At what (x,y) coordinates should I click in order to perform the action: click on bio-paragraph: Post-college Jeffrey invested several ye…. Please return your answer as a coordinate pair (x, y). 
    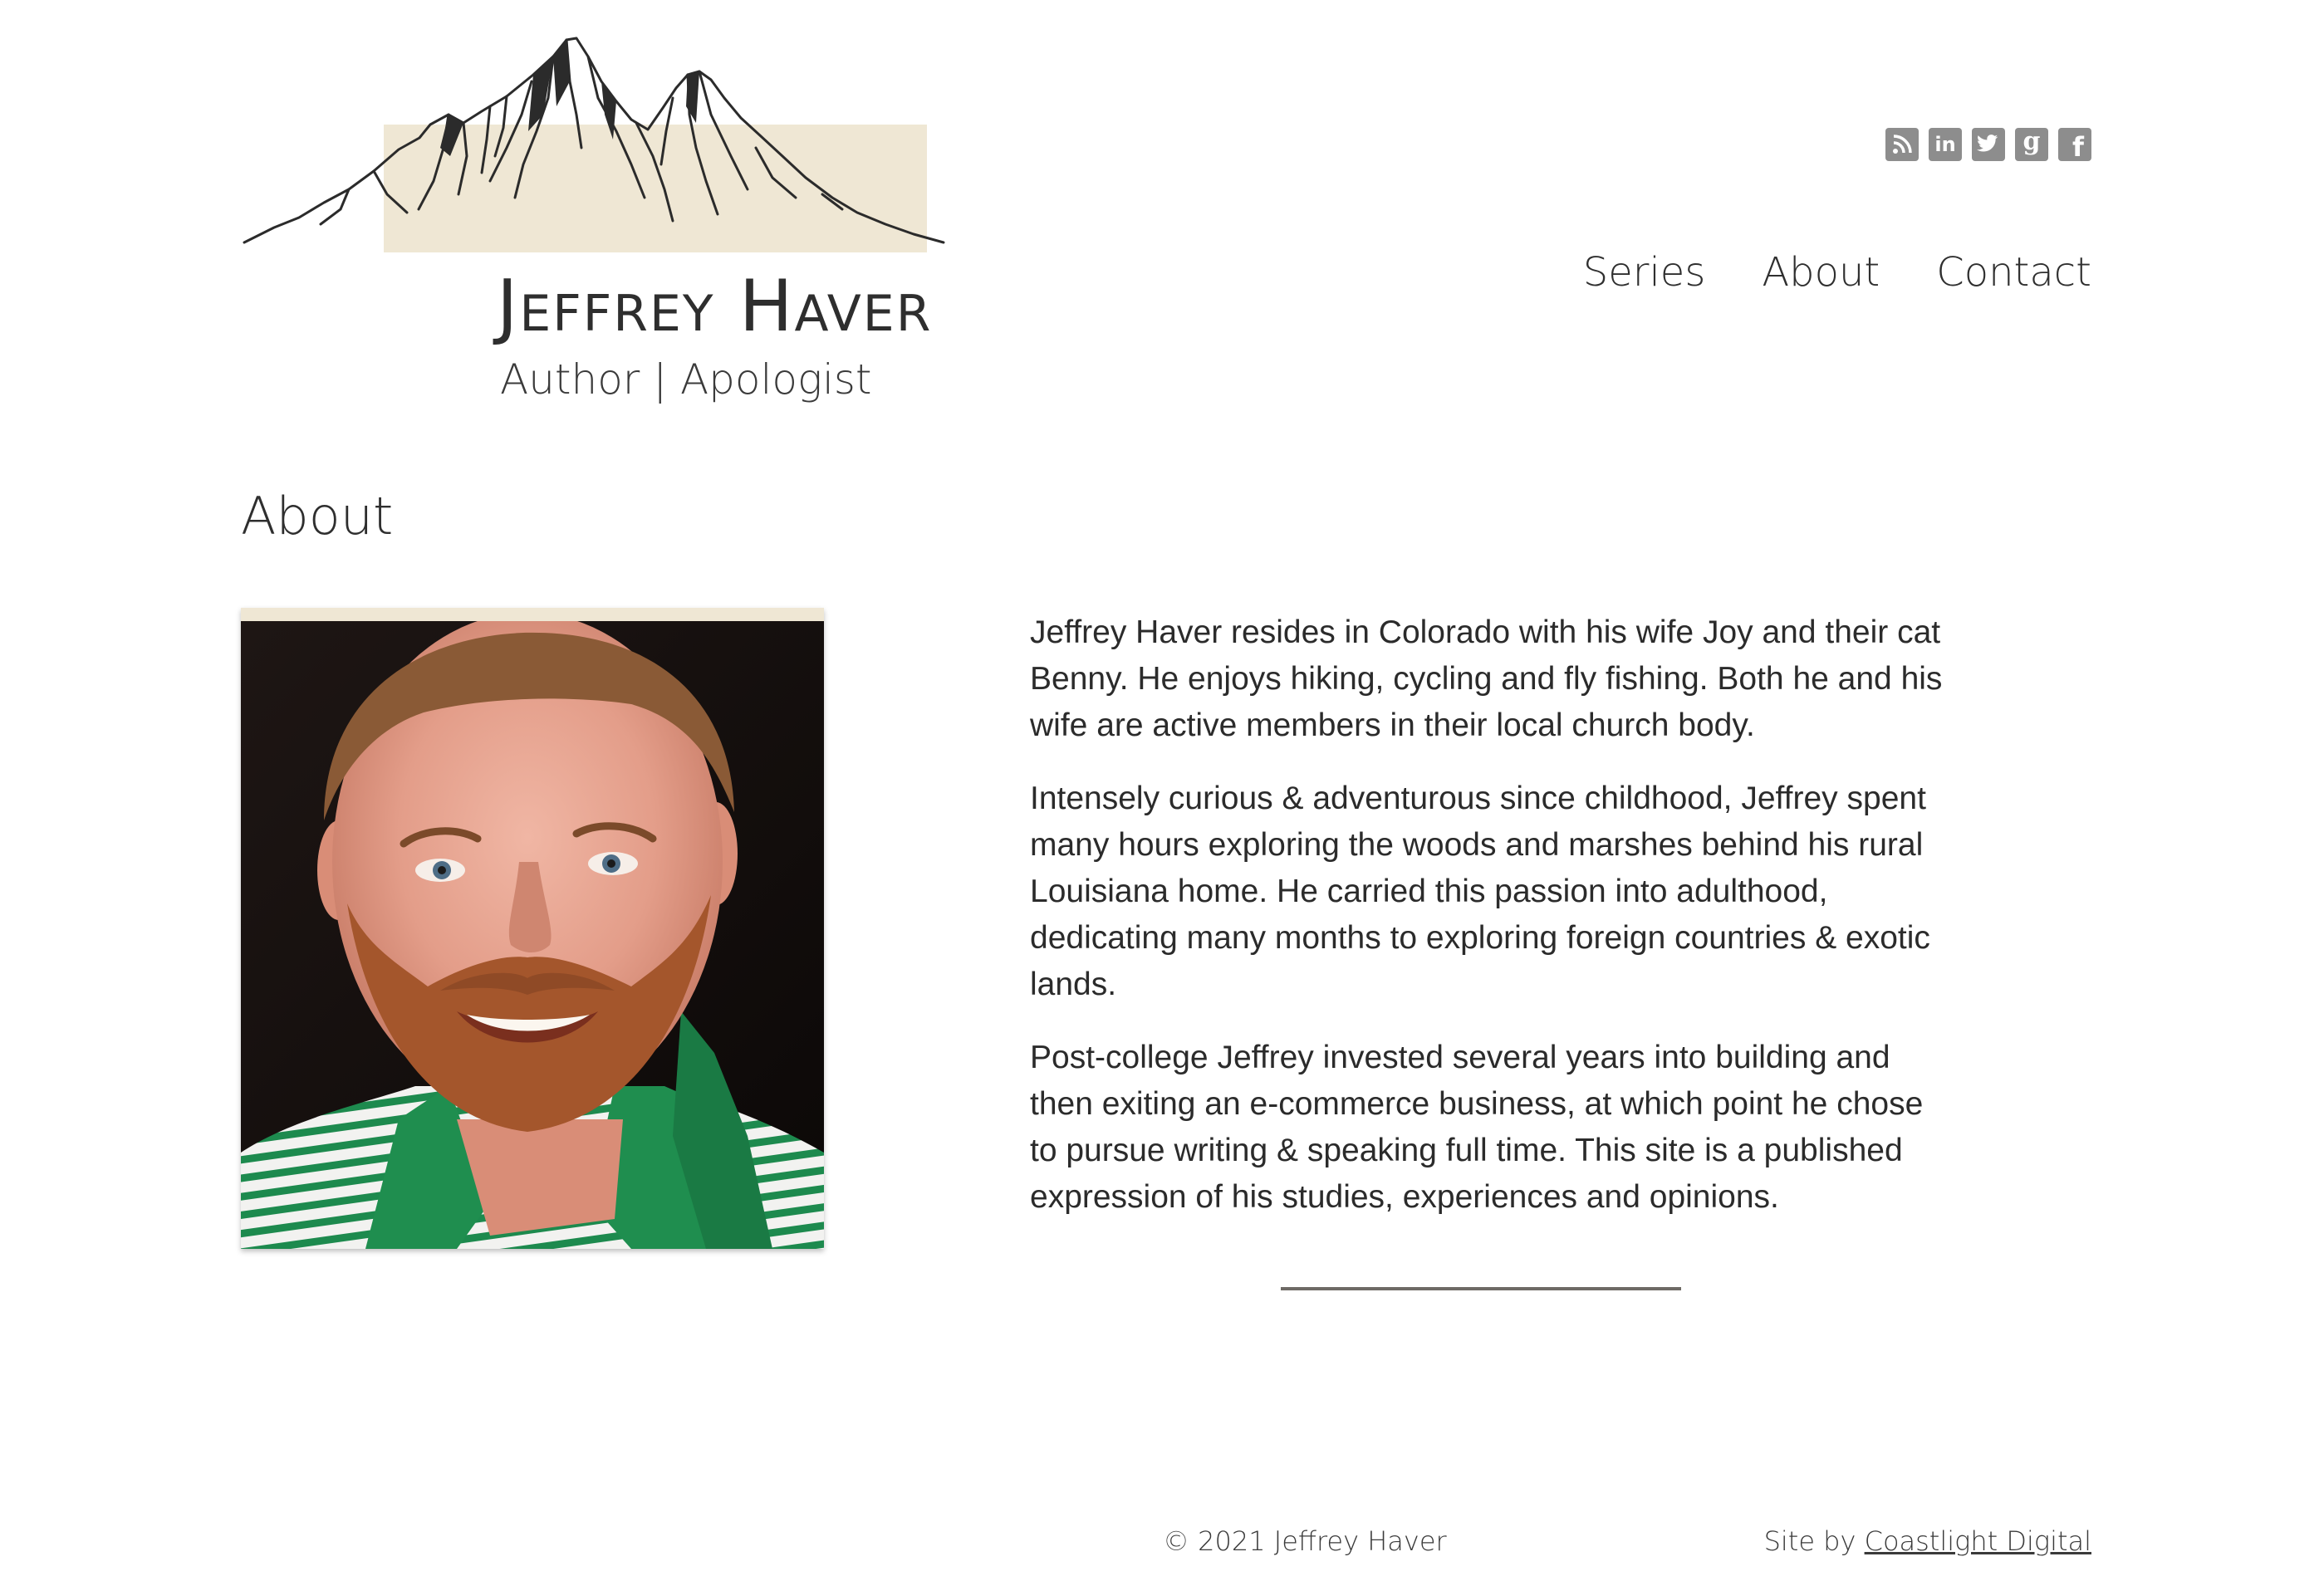
    Looking at the image, I should click on (1477, 1127).